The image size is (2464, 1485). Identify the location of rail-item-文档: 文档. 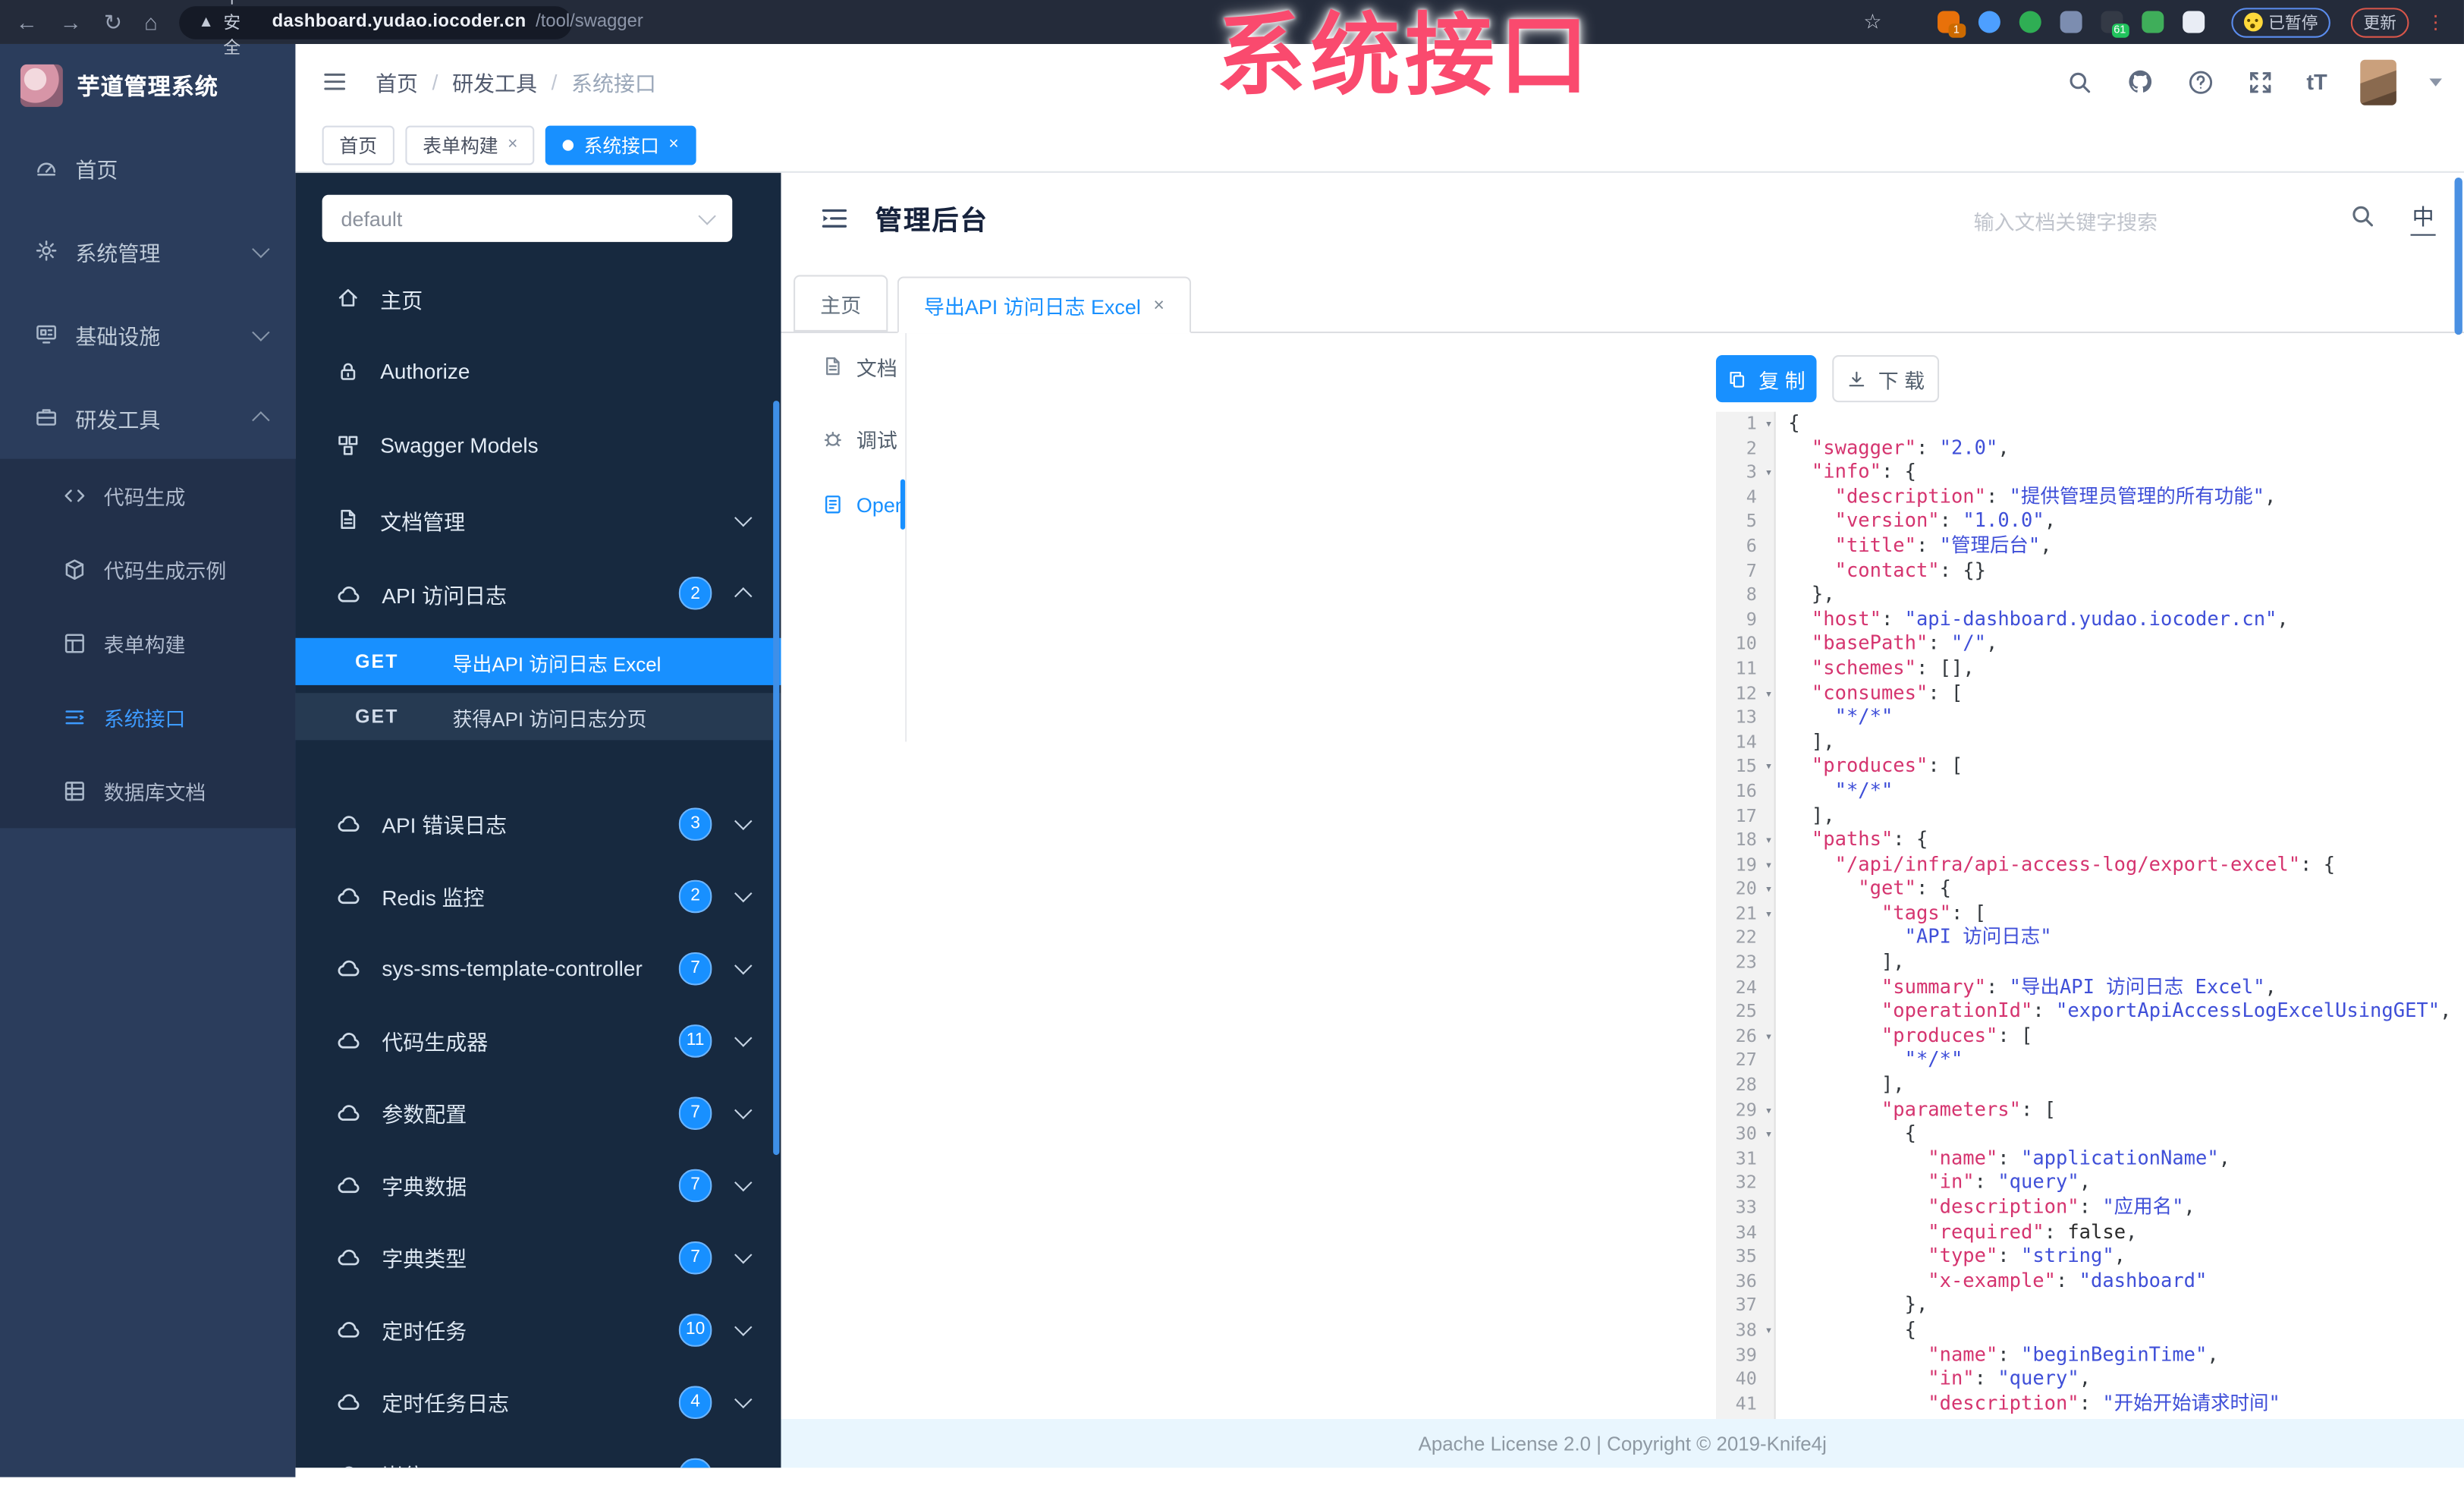
(844, 365).